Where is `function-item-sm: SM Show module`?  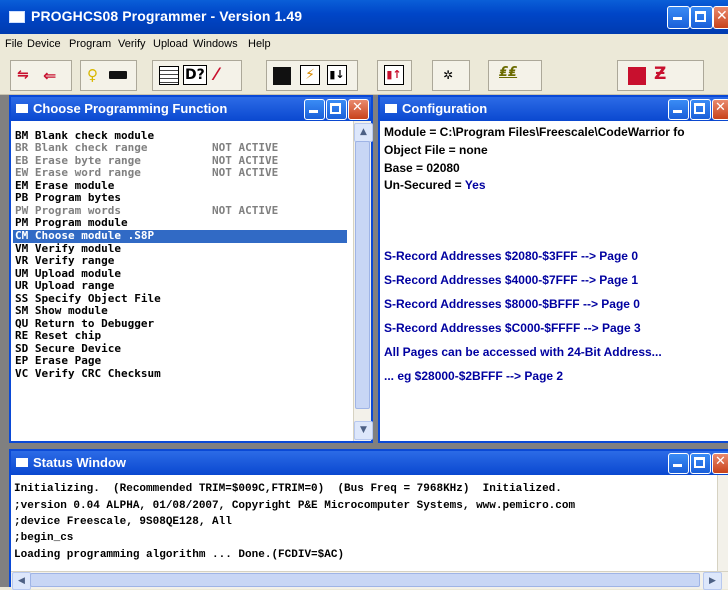
function-item-sm: SM Show module is located at coordinates (61, 311).